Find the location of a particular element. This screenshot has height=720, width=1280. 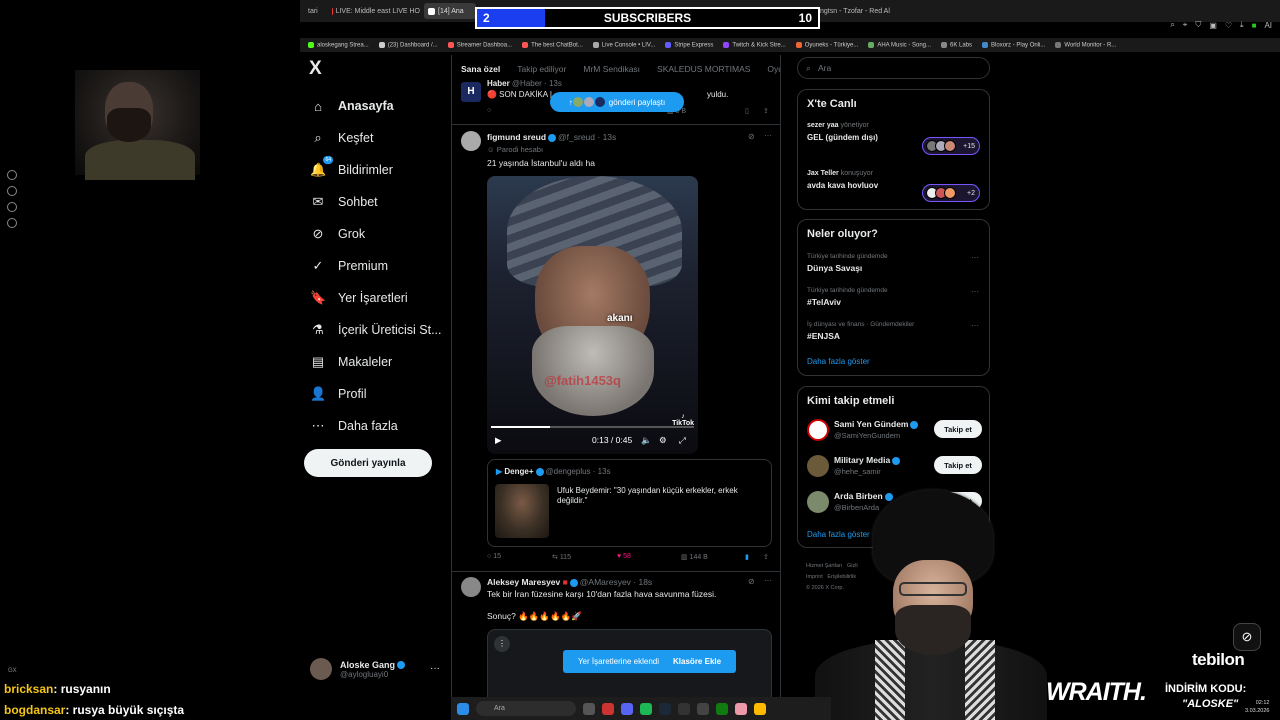

sidebar-item: ✉ Sohbet is located at coordinates (380, 202).